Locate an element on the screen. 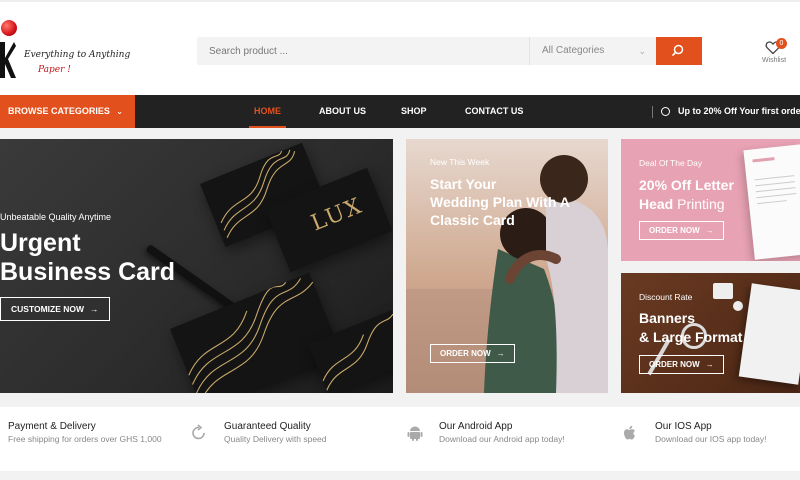 The height and width of the screenshot is (480, 800). browse-categories-label: BROWSE CATEGORIES is located at coordinates (59, 111).